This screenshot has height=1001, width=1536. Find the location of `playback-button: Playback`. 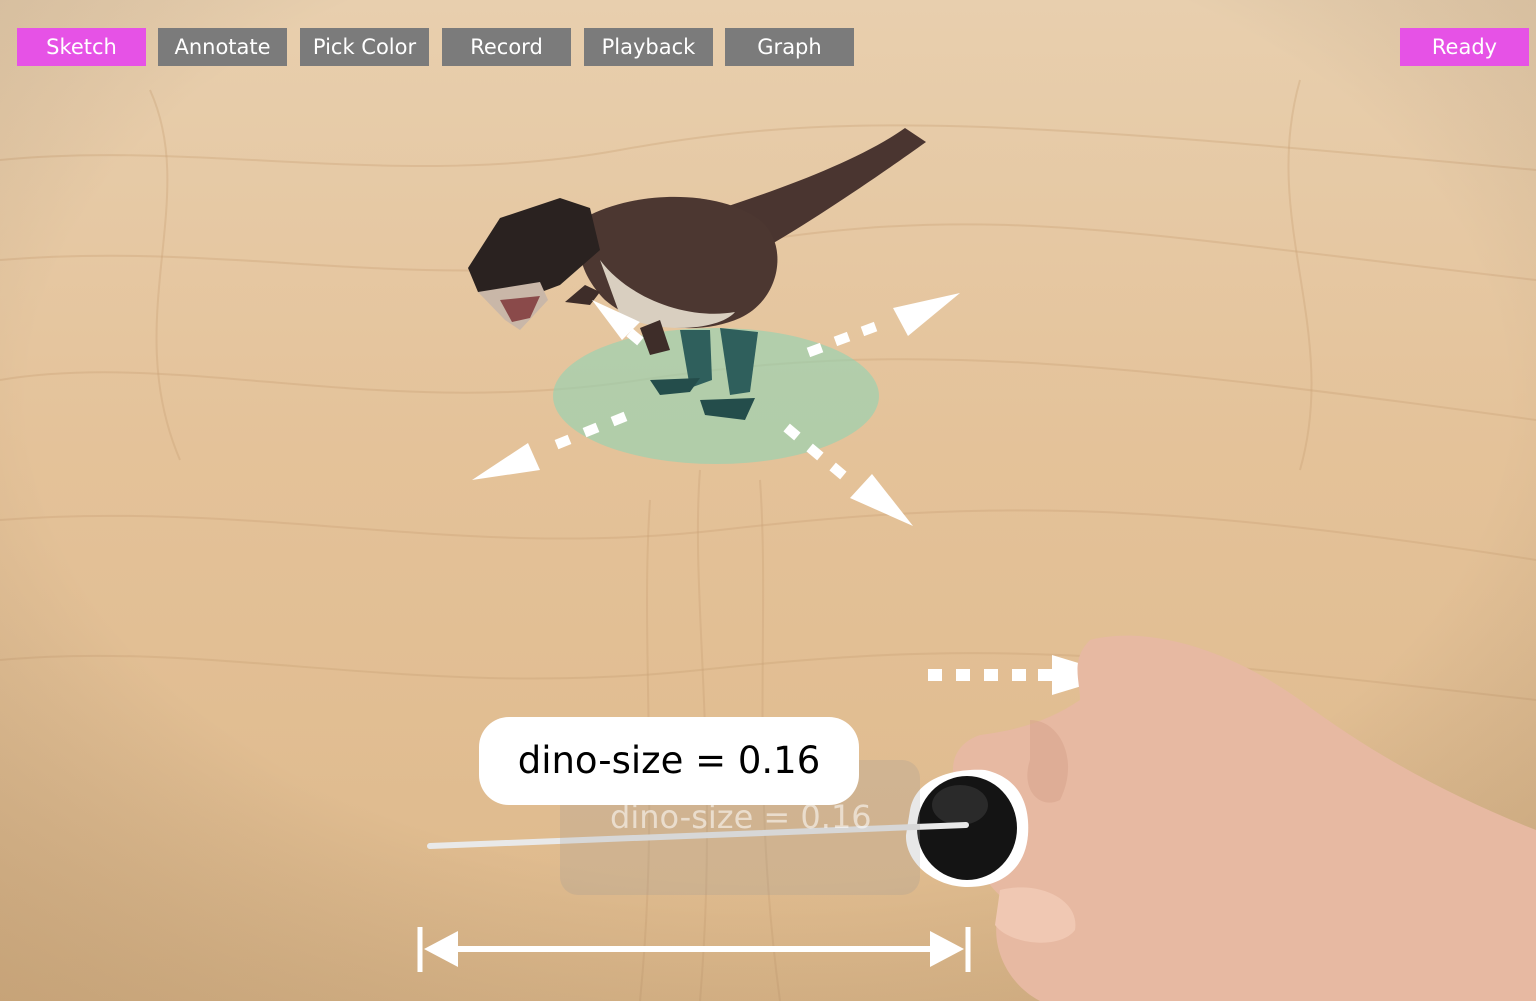

playback-button: Playback is located at coordinates (648, 47).